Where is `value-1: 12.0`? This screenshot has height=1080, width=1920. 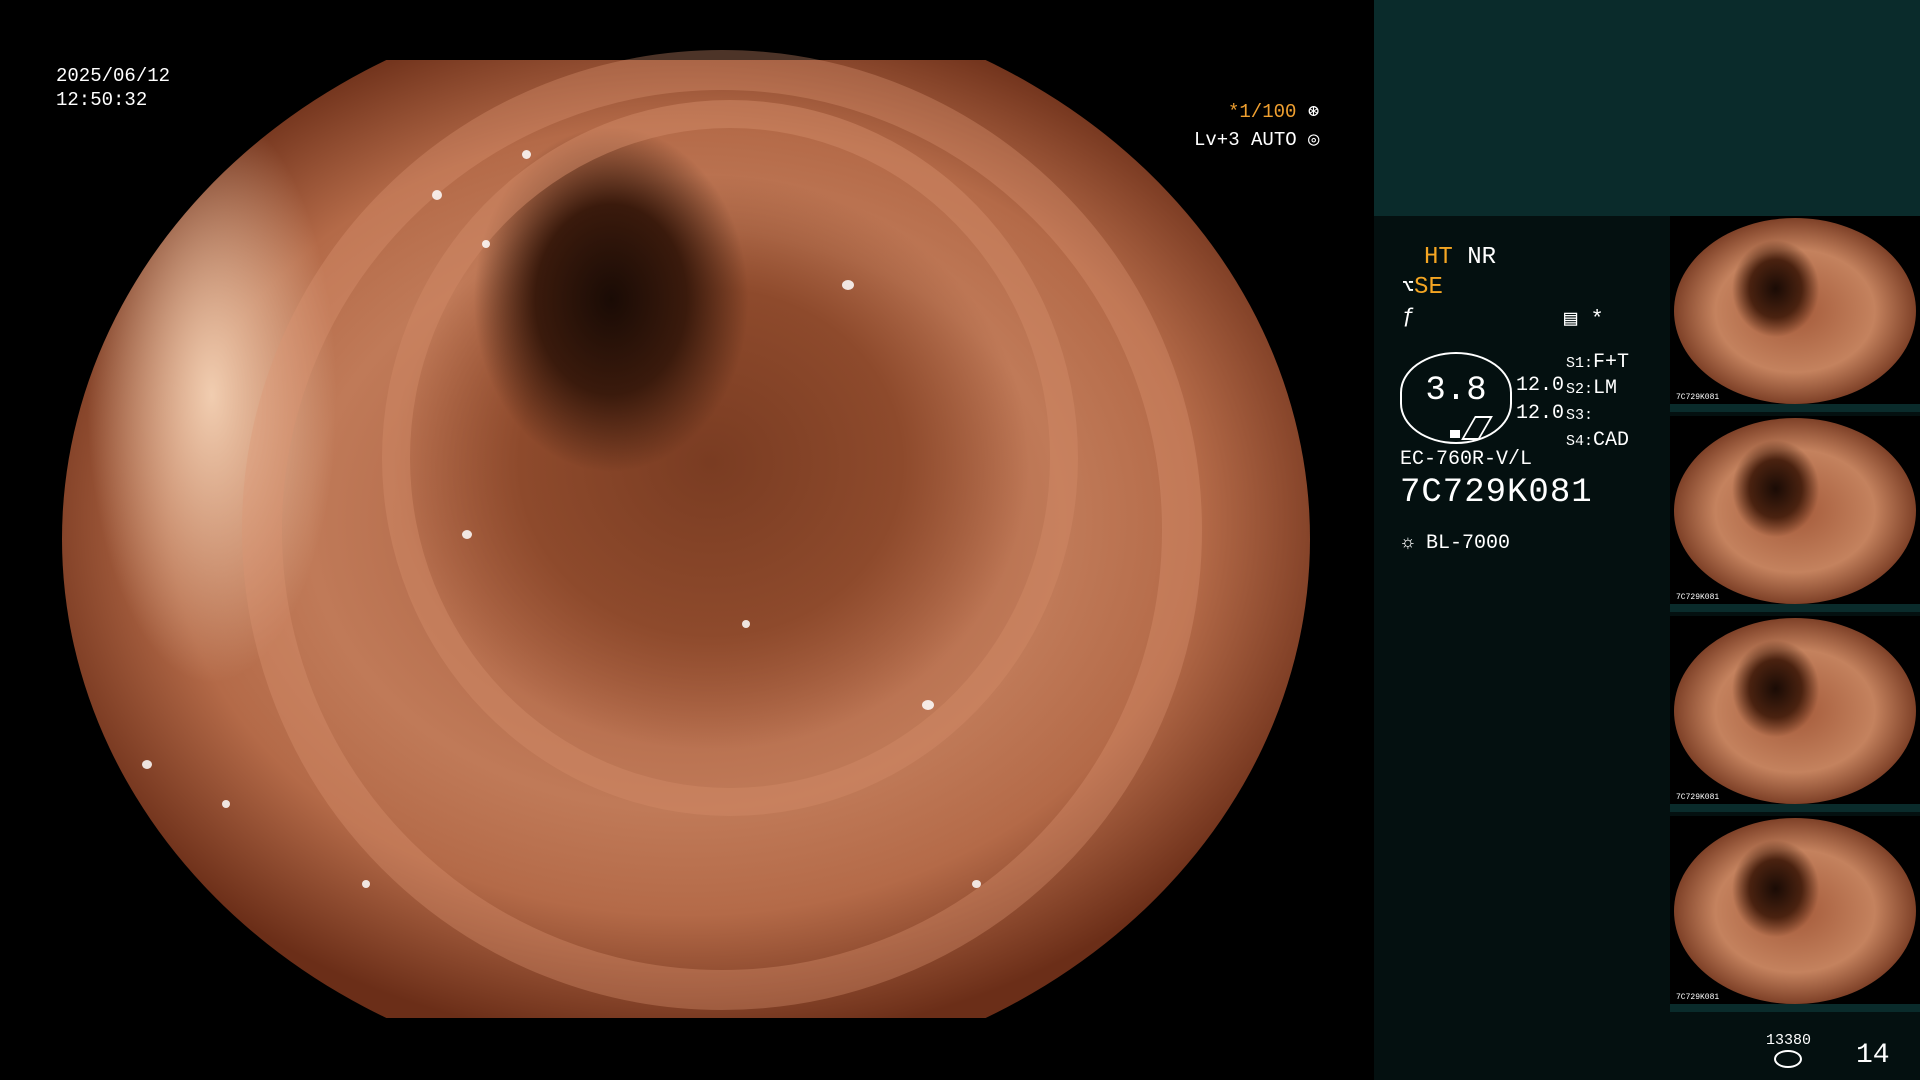
value-1: 12.0 is located at coordinates (1540, 385).